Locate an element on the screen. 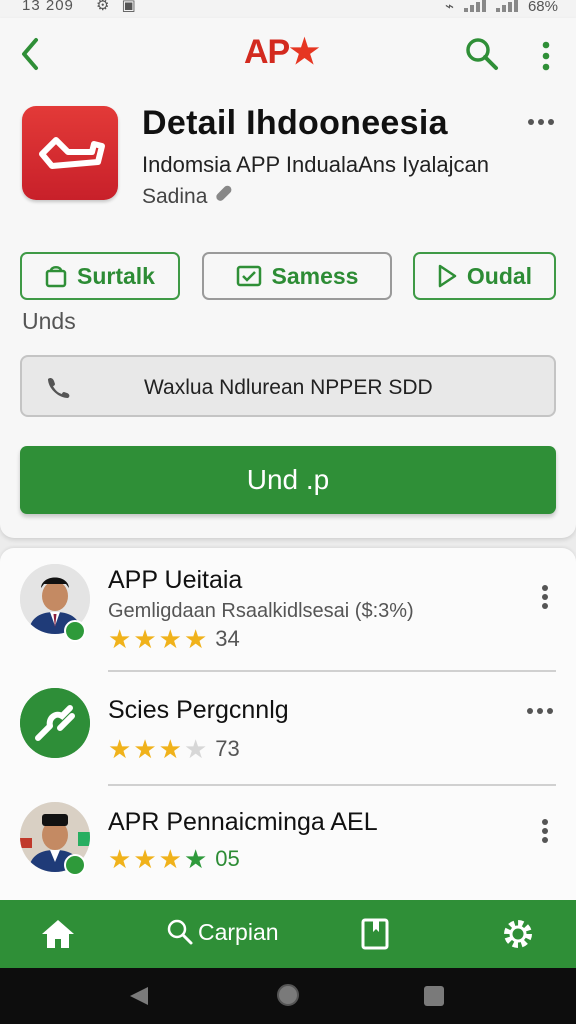 The height and width of the screenshot is (1024, 576). play-icon is located at coordinates (447, 276).